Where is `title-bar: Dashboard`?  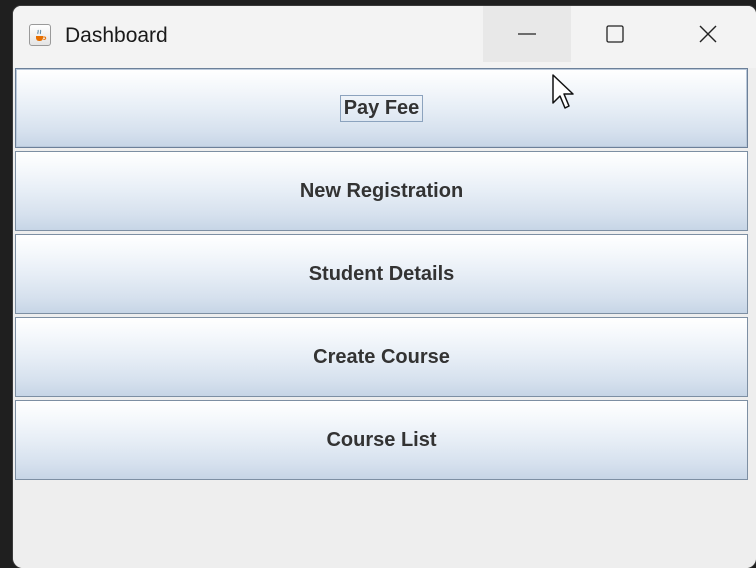 title-bar: Dashboard is located at coordinates (384, 37).